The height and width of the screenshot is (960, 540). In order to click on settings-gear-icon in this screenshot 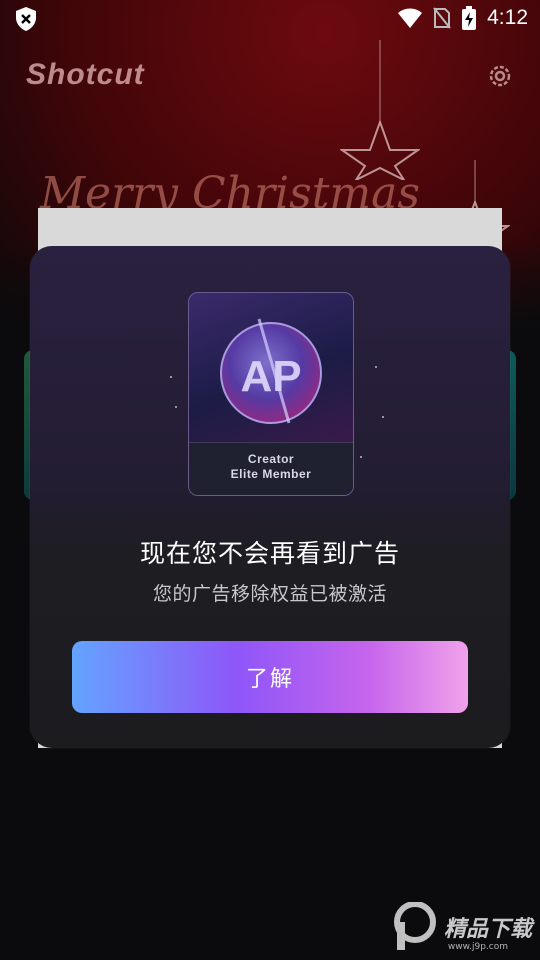, I will do `click(500, 76)`.